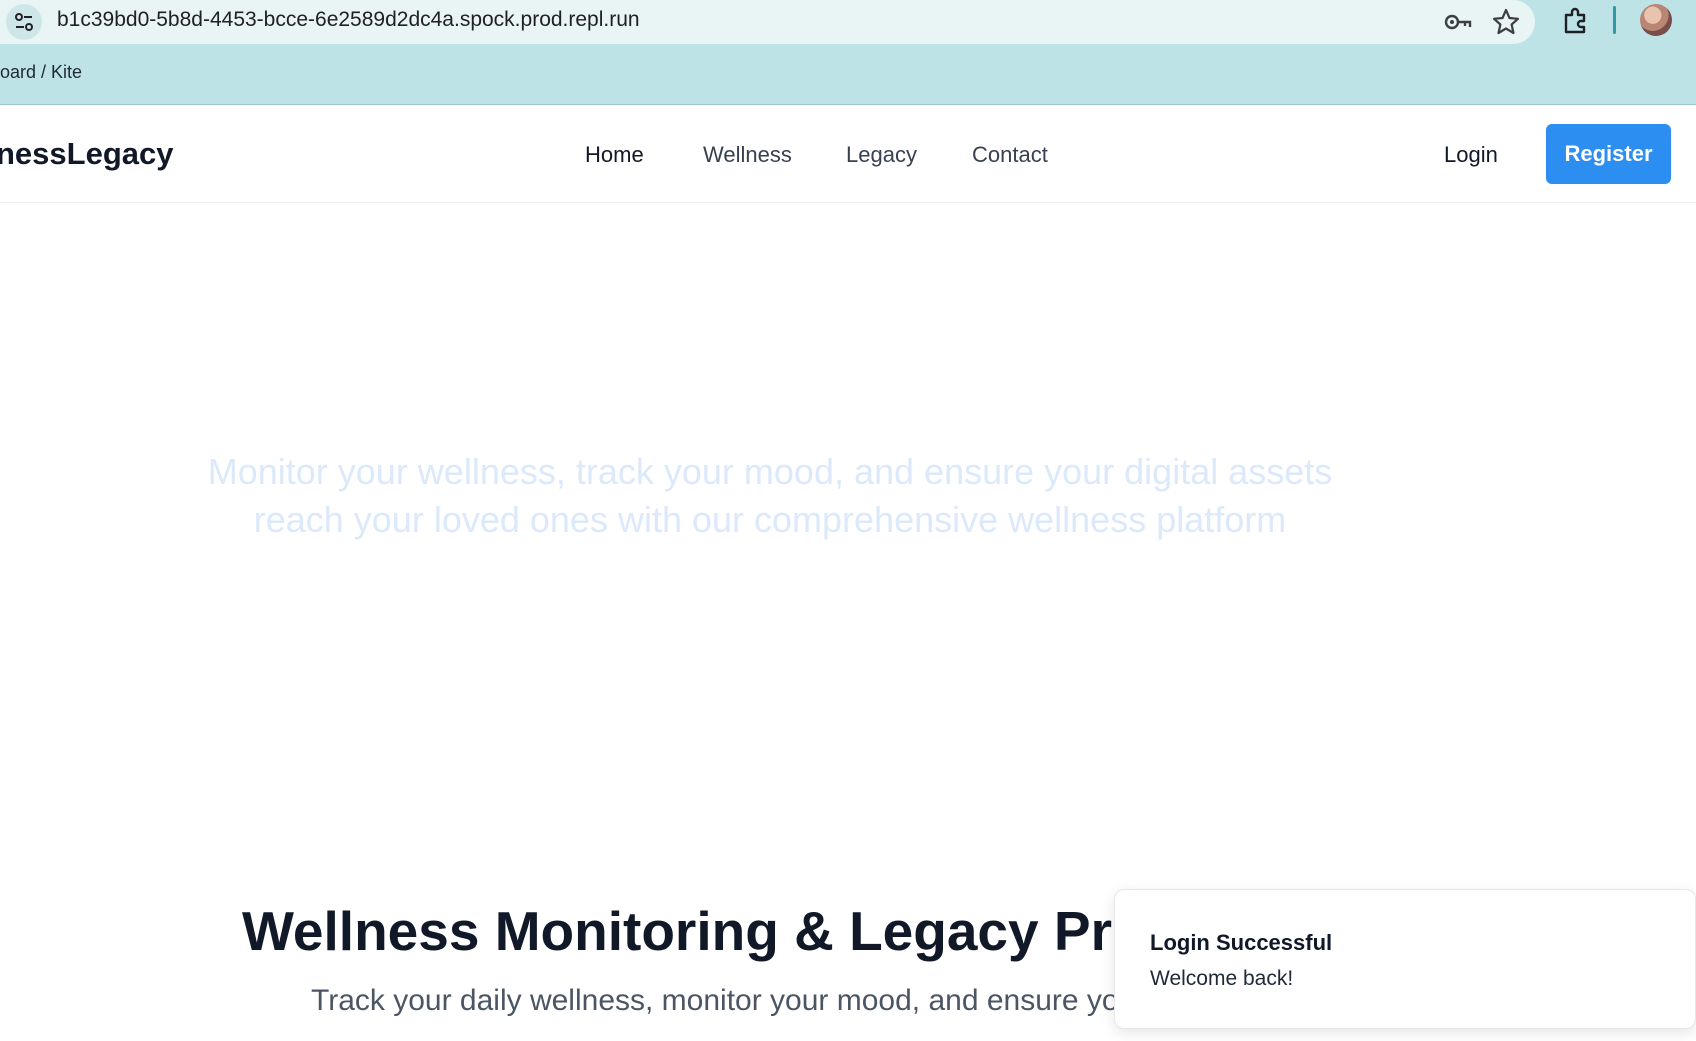 This screenshot has width=1696, height=1041. What do you see at coordinates (1222, 978) in the screenshot?
I see `toast-message: Welcome back!` at bounding box center [1222, 978].